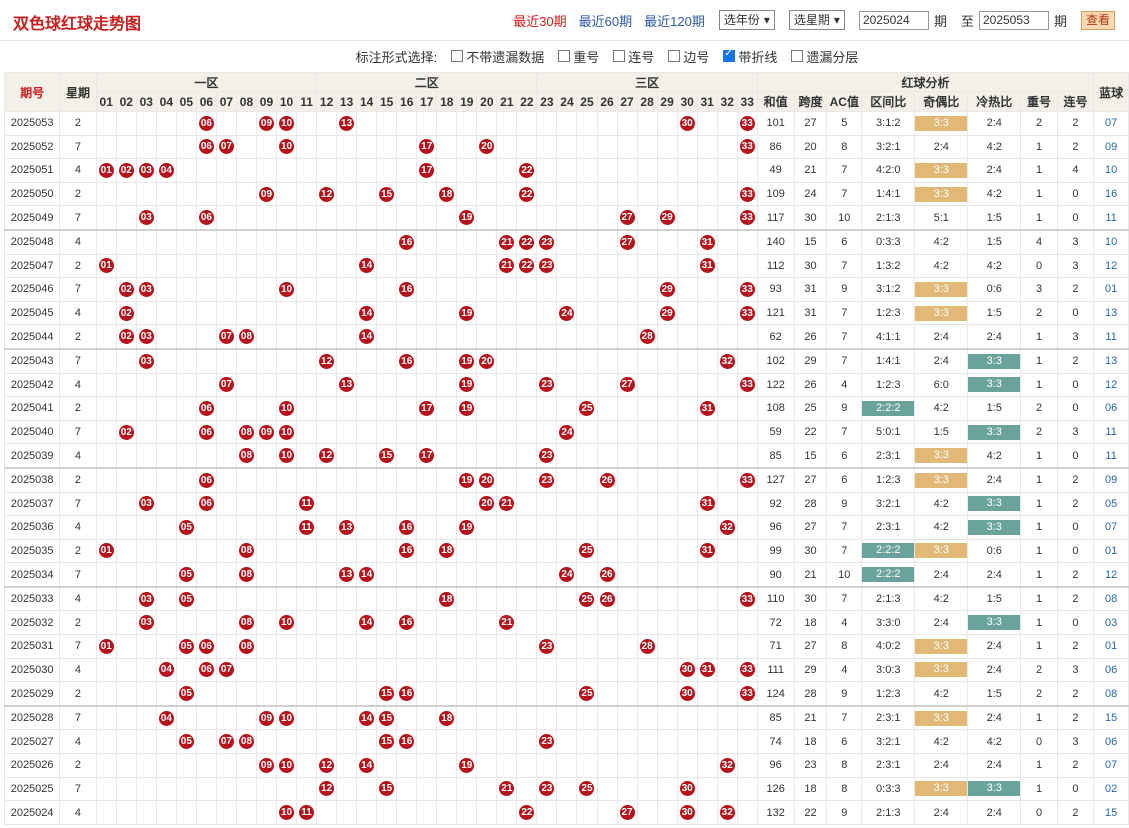 Image resolution: width=1129 pixels, height=828 pixels. I want to click on number-cell: 11, so click(307, 527).